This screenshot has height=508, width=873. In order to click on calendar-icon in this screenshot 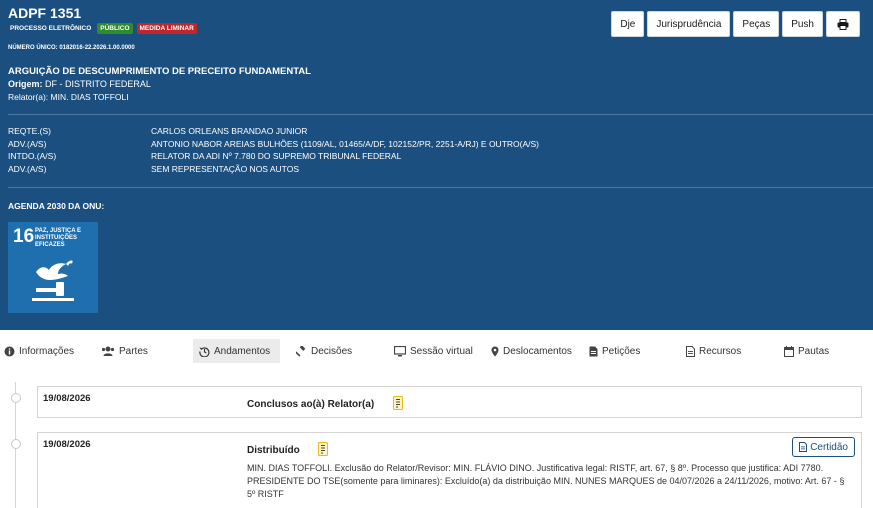, I will do `click(789, 351)`.